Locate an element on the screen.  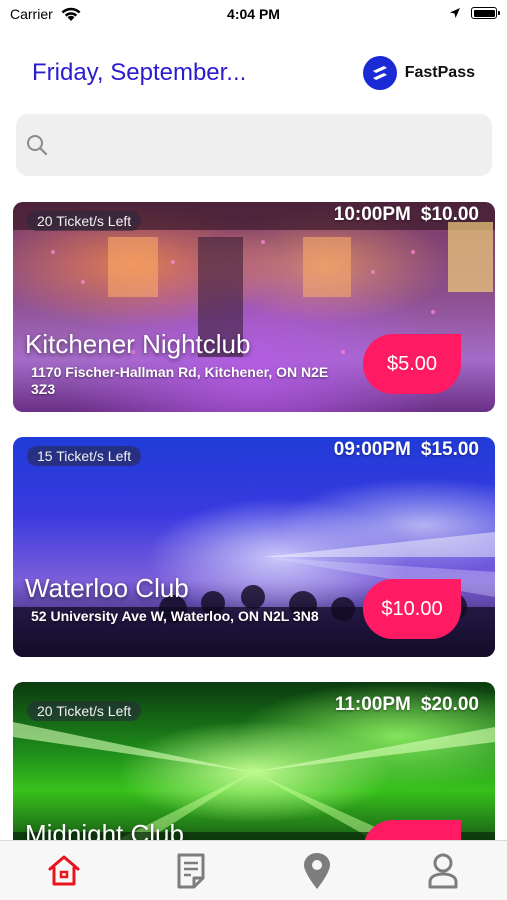
brand: FastPass is located at coordinates (418, 73).